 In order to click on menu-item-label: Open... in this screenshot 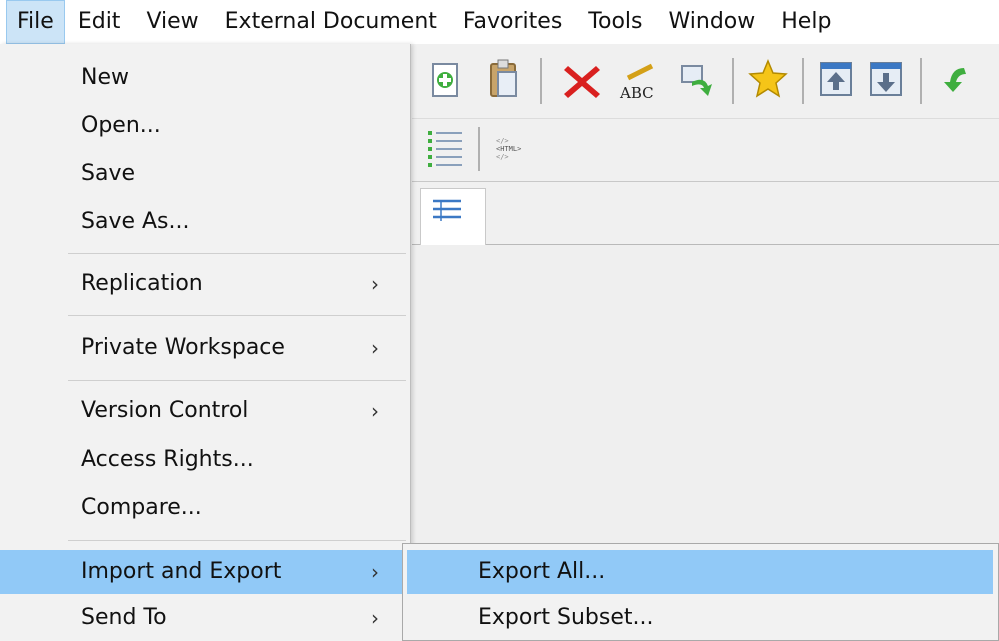, I will do `click(121, 125)`.